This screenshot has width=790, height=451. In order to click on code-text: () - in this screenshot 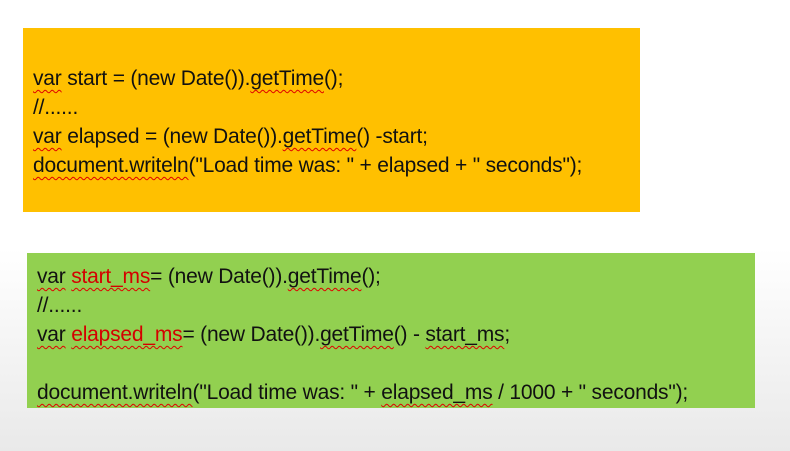, I will do `click(409, 334)`.